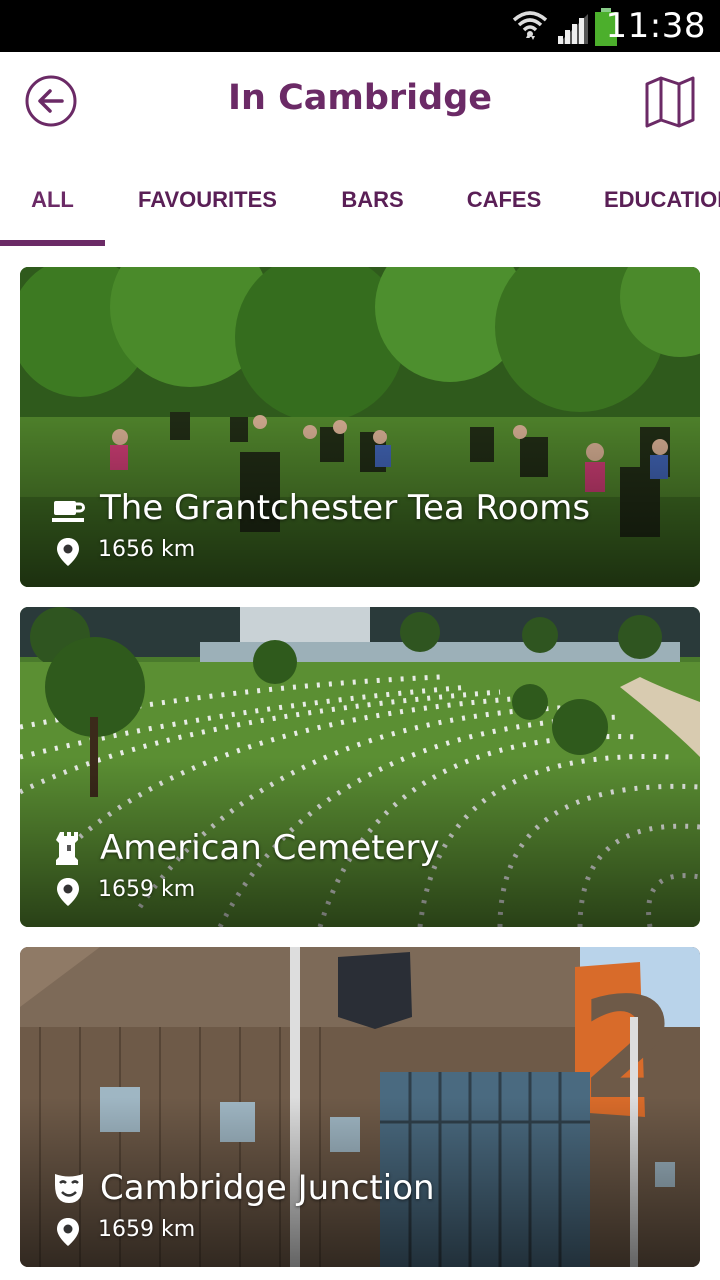 The image size is (720, 1280). I want to click on tab-education: EDUCATION, so click(662, 198).